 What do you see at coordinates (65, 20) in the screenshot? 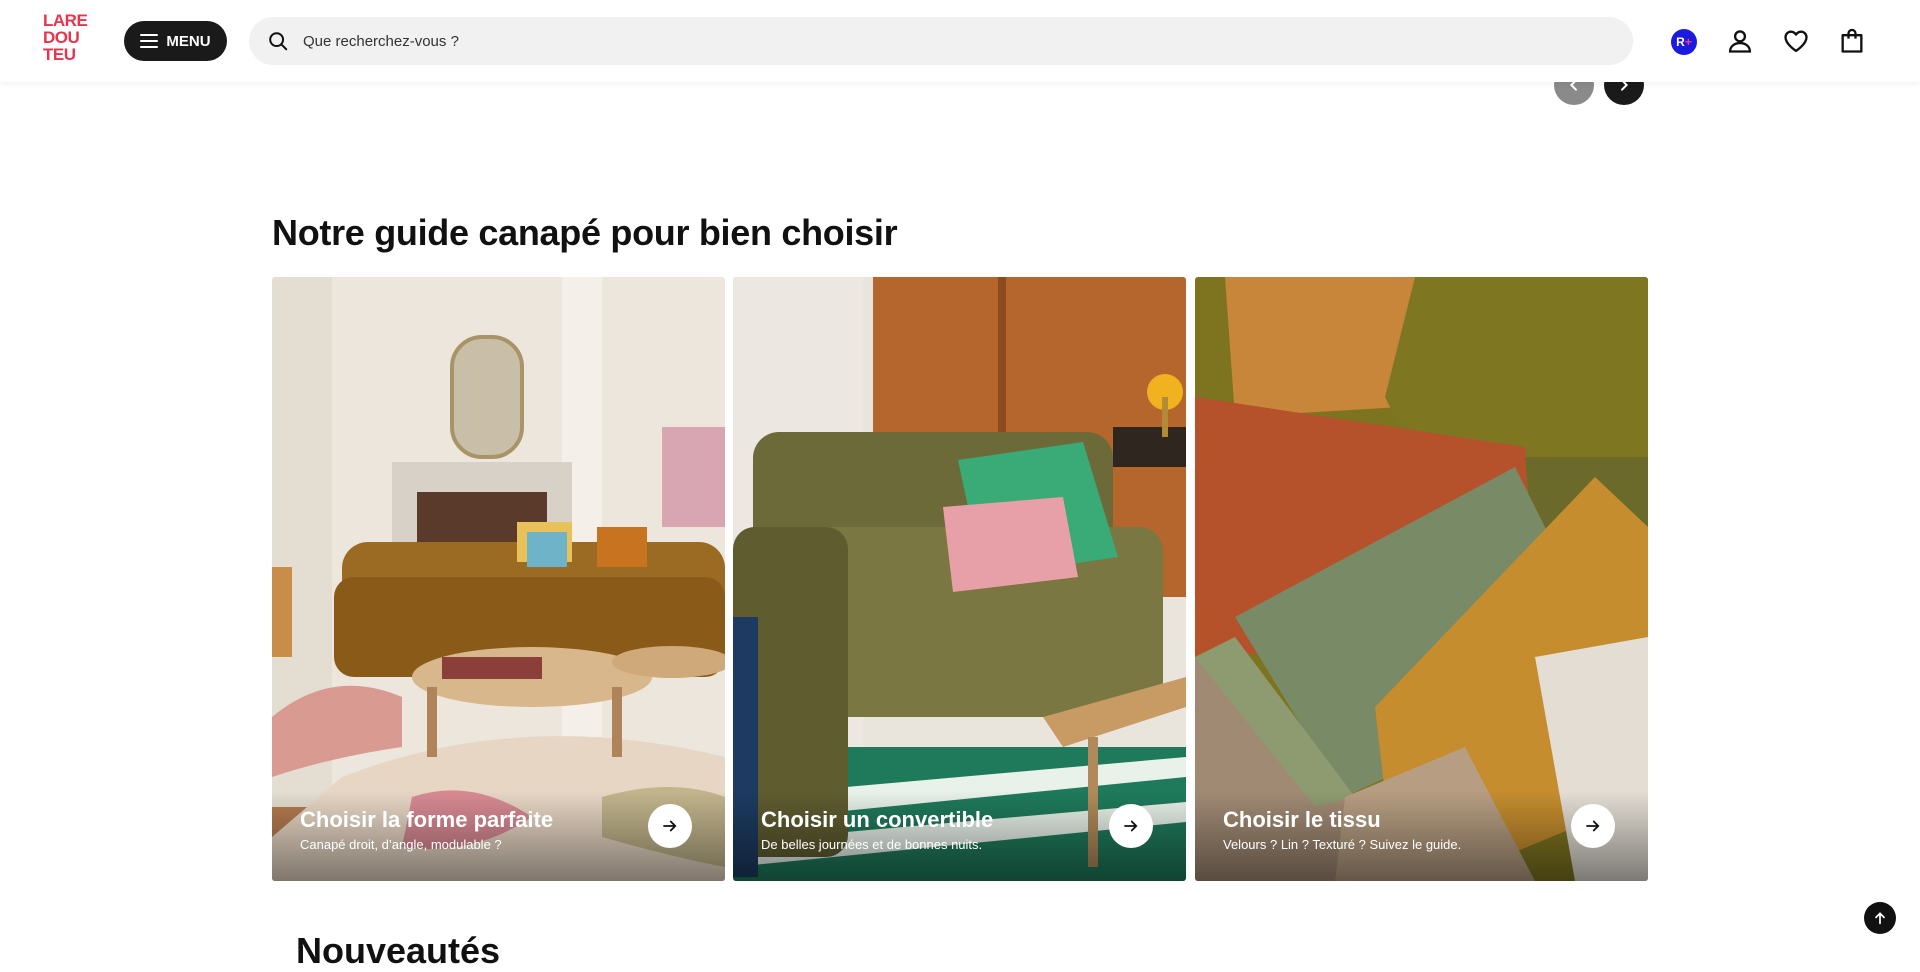
I see `logo-line-1: LARE` at bounding box center [65, 20].